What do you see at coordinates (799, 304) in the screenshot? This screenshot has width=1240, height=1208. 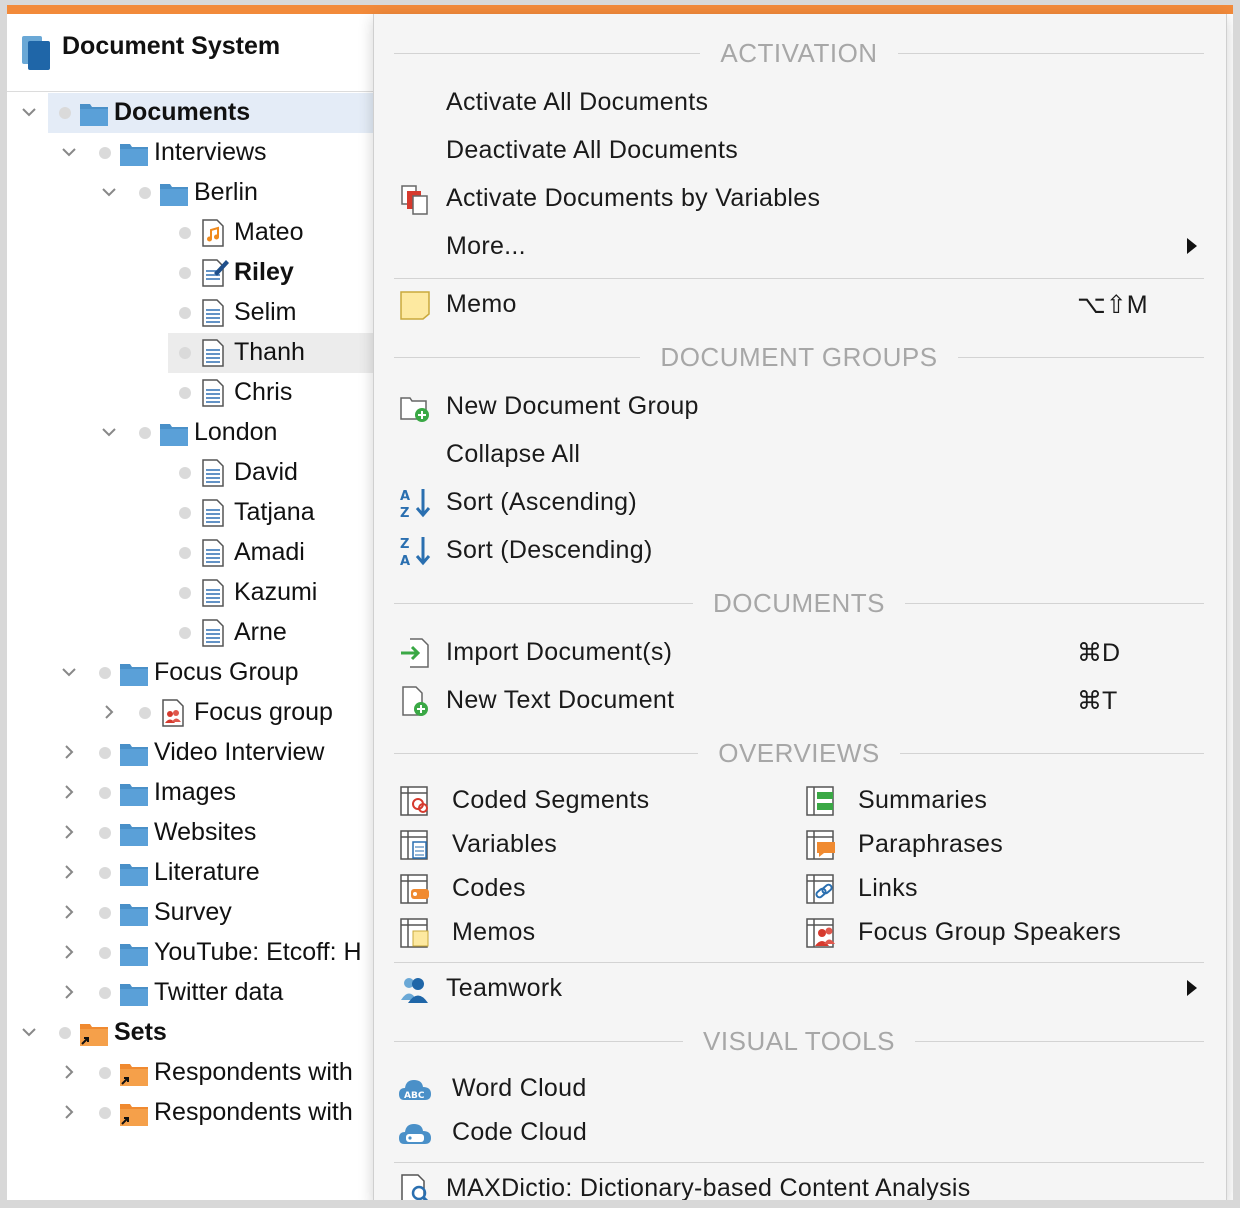 I see `menu-item-memo: Memo ⌥⇧M` at bounding box center [799, 304].